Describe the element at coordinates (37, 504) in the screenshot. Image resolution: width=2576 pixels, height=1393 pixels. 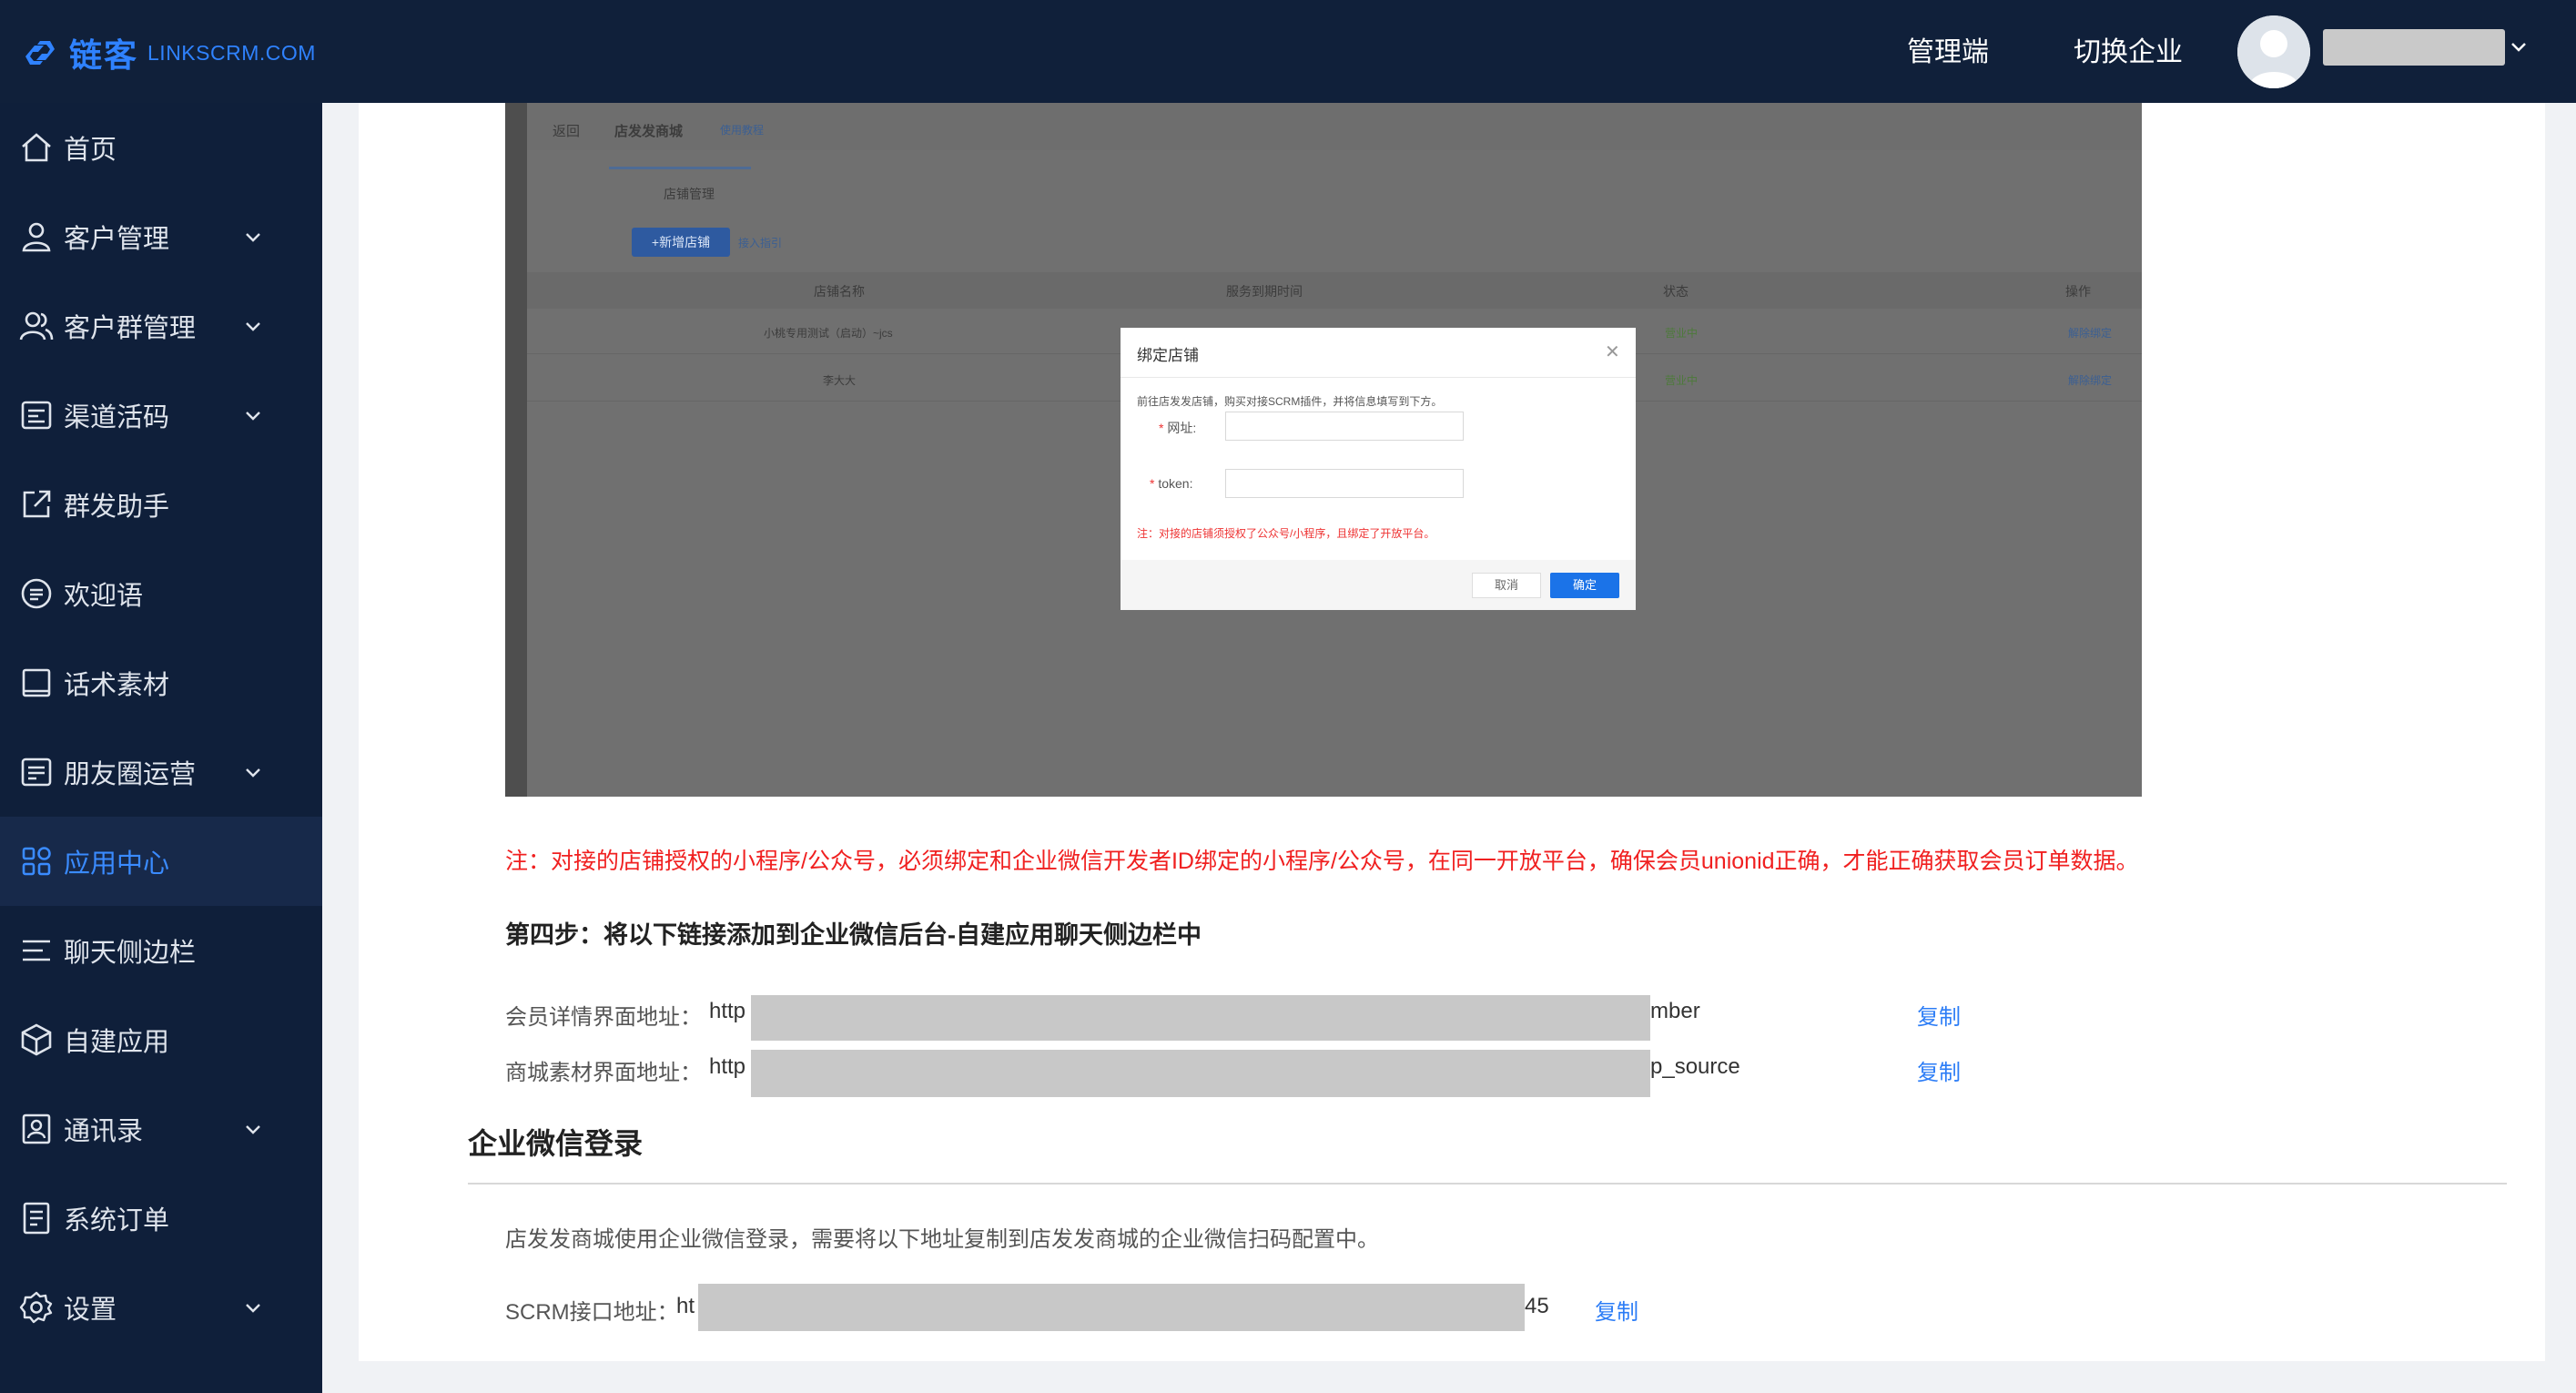
I see `share-icon` at that location.